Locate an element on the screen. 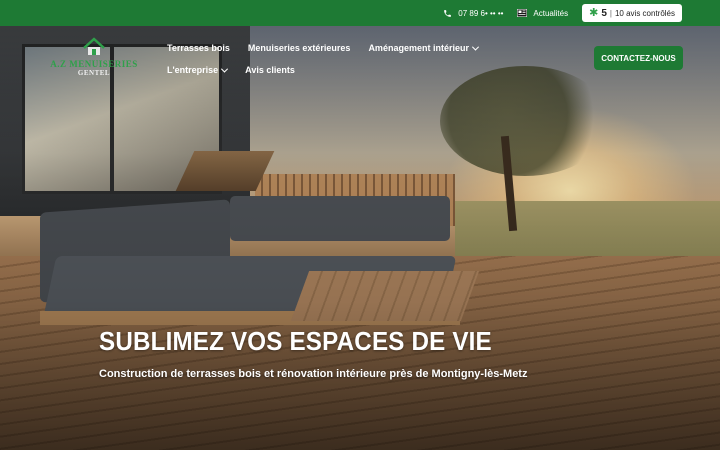 This screenshot has height=450, width=720. nav-item-terrasses: Terrasses bois is located at coordinates (198, 48).